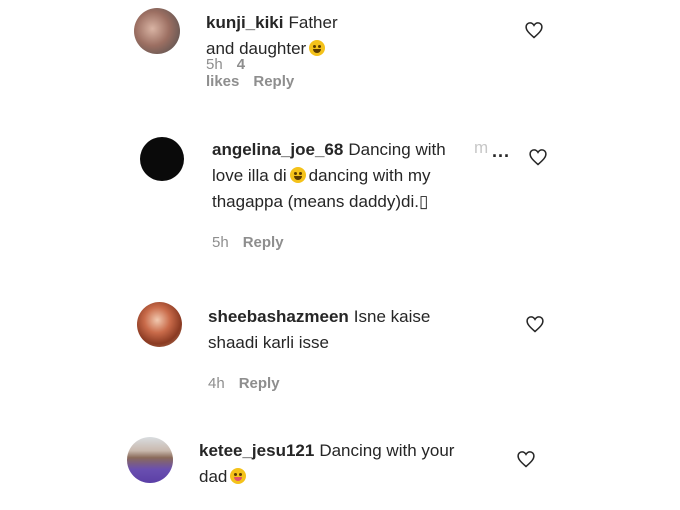 The image size is (680, 510). What do you see at coordinates (244, 22) in the screenshot?
I see `comment-username: kunji_kiki` at bounding box center [244, 22].